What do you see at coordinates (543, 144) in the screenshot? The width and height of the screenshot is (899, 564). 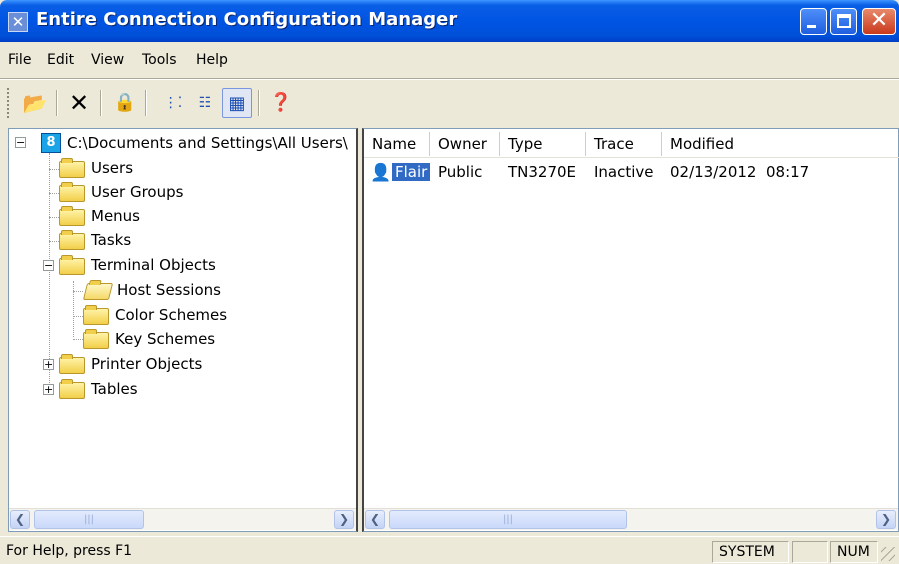 I see `column-header-type: Type` at bounding box center [543, 144].